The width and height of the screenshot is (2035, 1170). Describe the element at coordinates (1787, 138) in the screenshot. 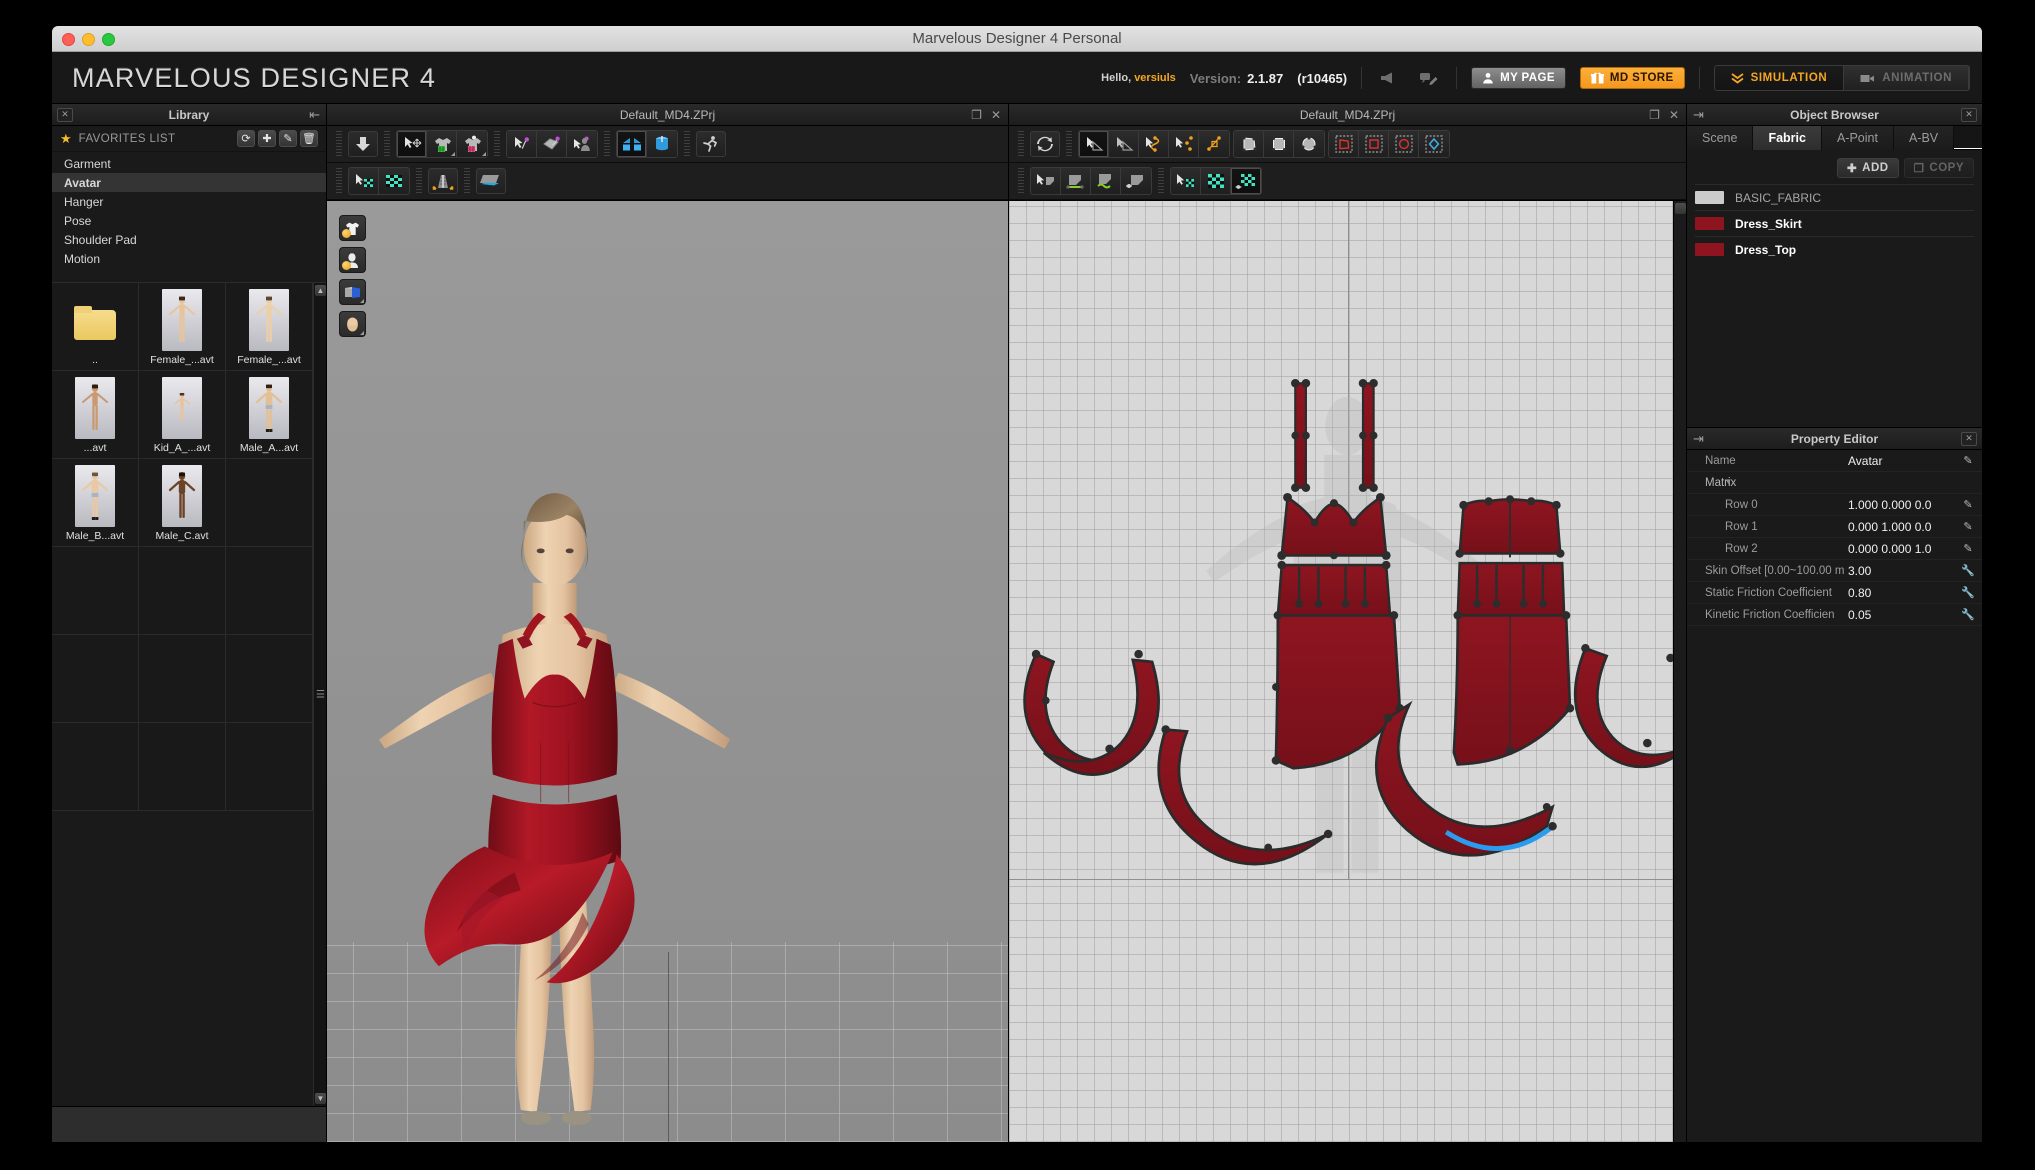

I see `tab-fabric: Fabric` at that location.